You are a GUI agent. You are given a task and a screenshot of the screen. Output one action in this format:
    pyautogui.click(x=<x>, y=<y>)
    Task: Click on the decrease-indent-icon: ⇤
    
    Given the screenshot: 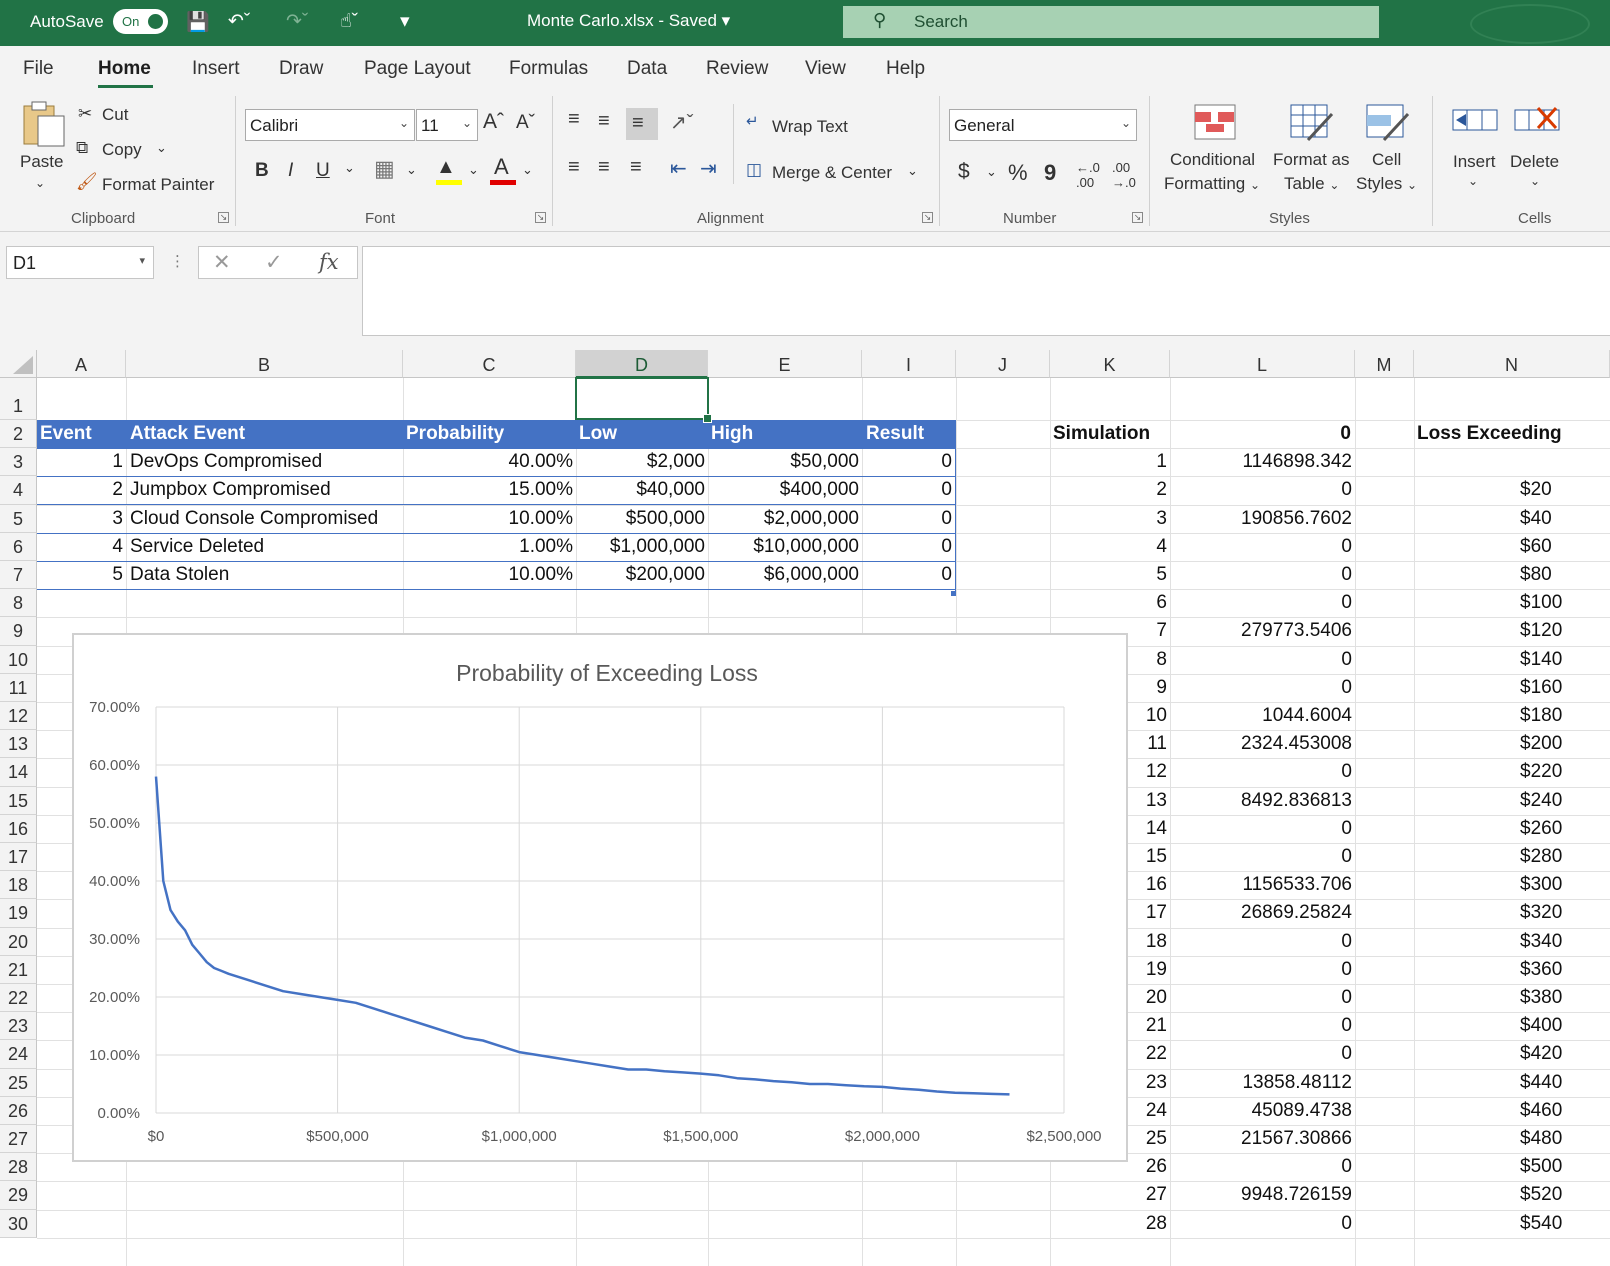 What is the action you would take?
    pyautogui.click(x=678, y=168)
    